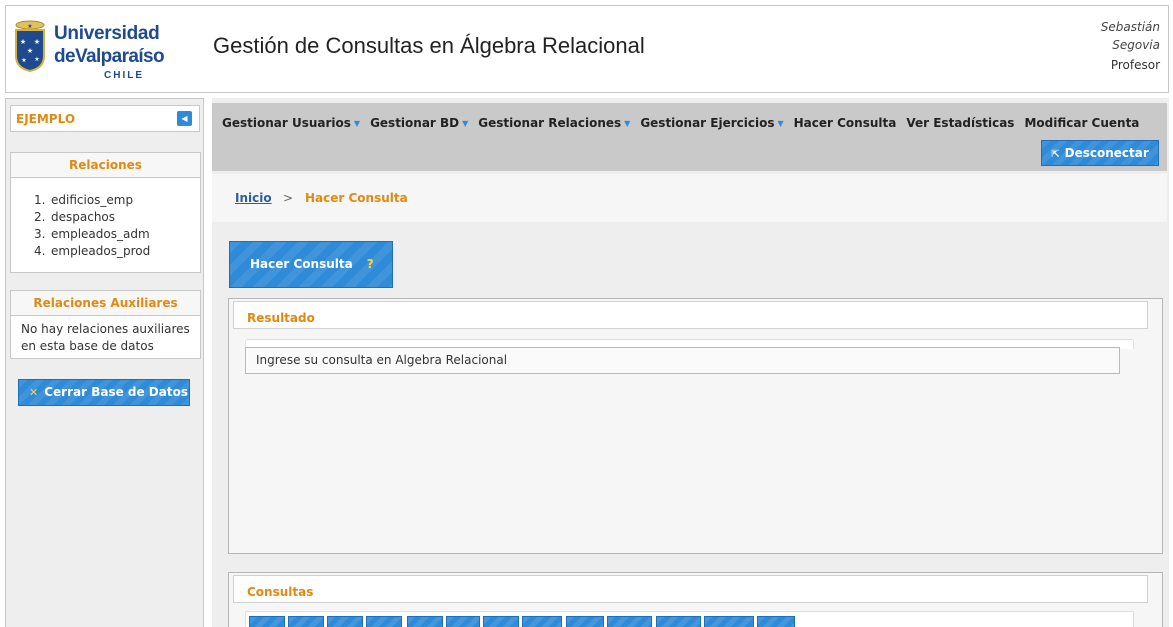  I want to click on list-item: 1. edificios_emp, so click(112, 200).